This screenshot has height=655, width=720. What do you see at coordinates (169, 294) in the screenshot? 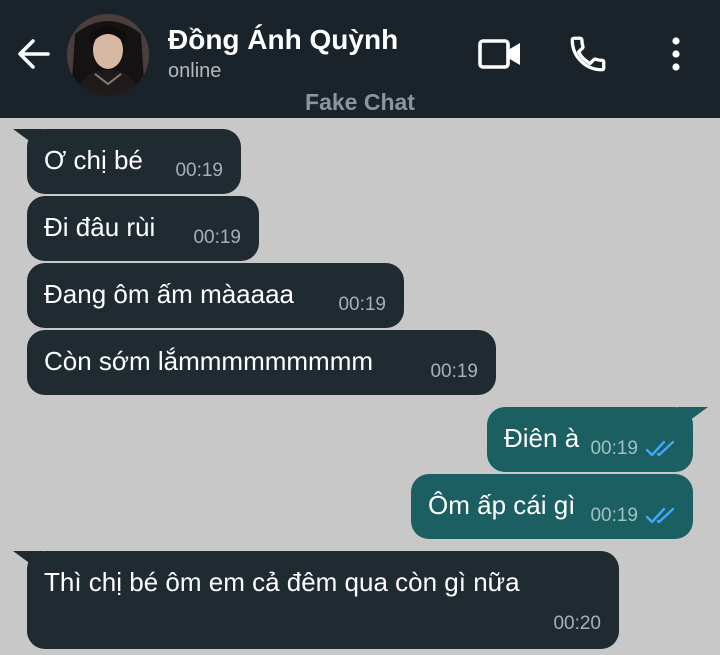
I see `message-text: Đang ôm ấm màaaaa` at bounding box center [169, 294].